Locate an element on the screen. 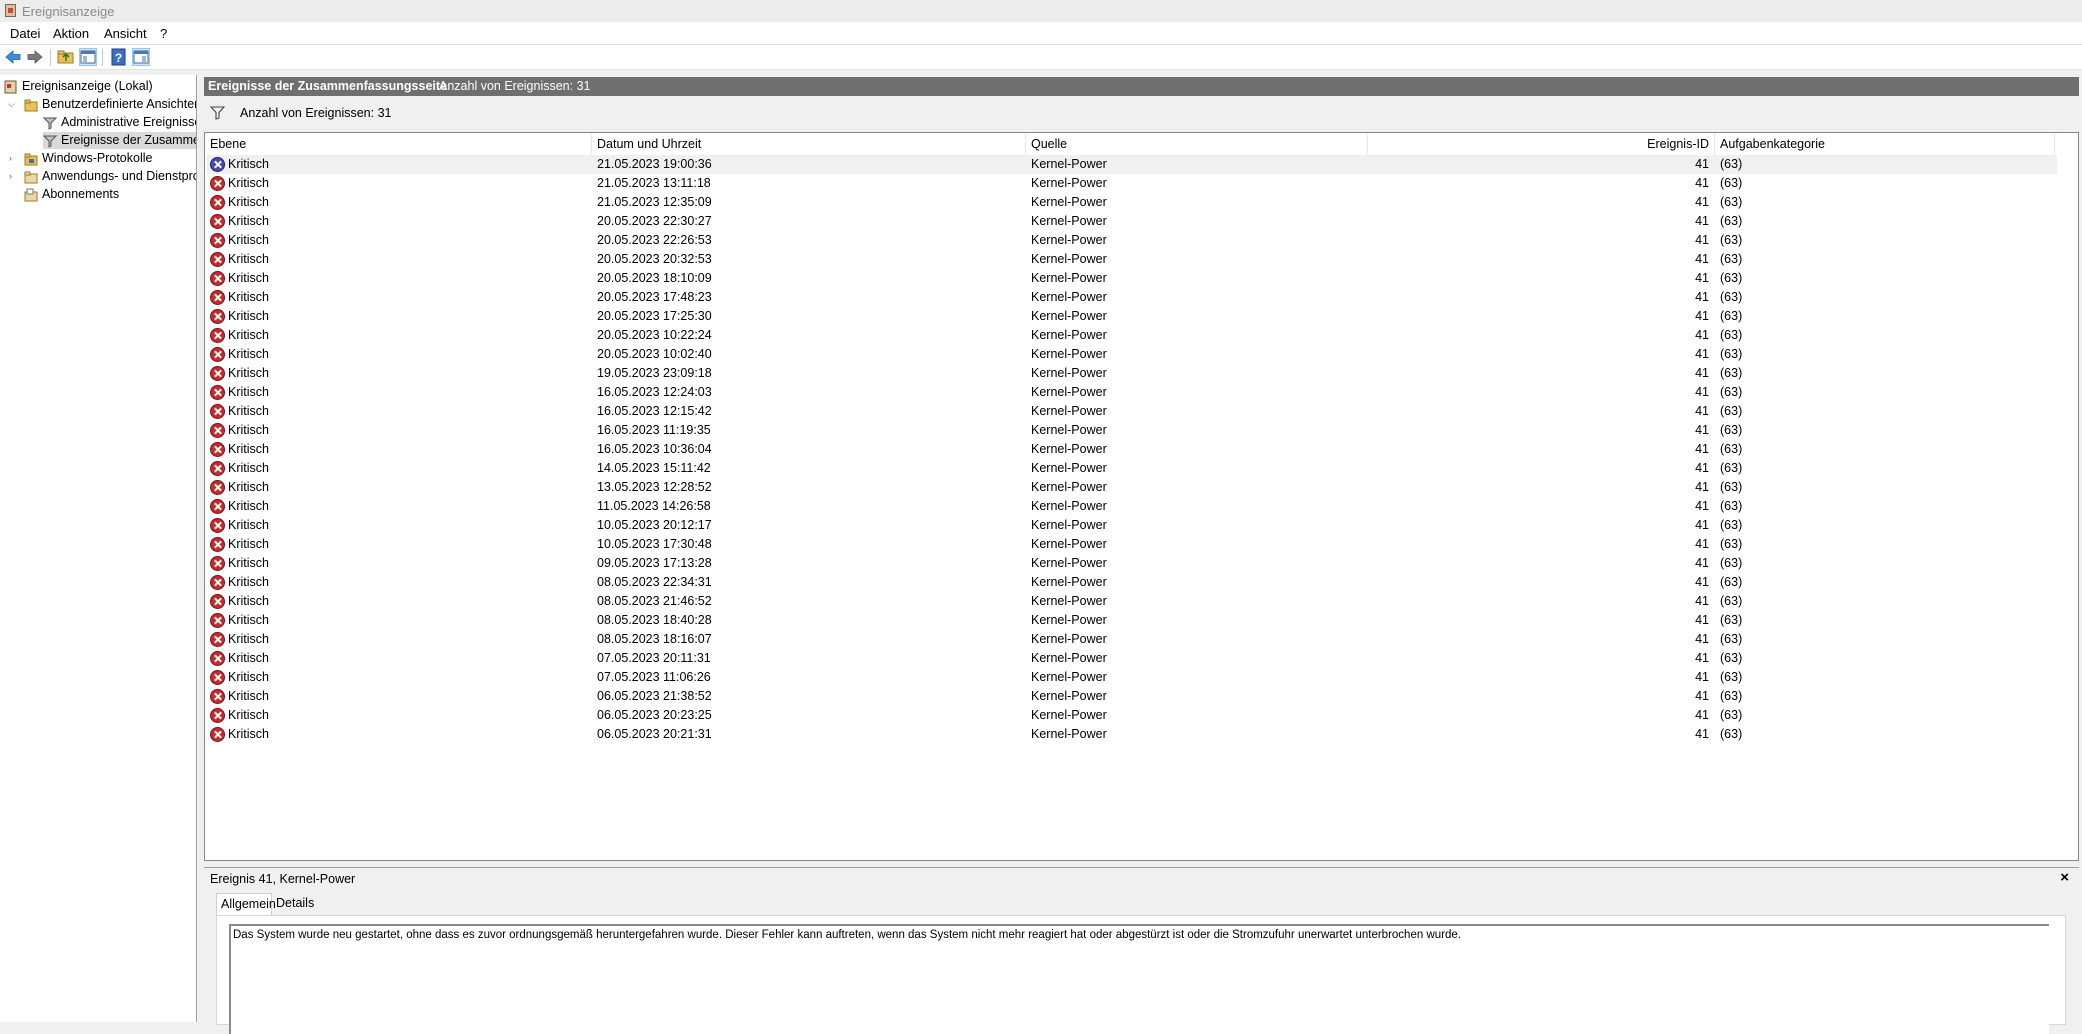  tree-windows-logs: Windows-Protokolle is located at coordinates (88, 158).